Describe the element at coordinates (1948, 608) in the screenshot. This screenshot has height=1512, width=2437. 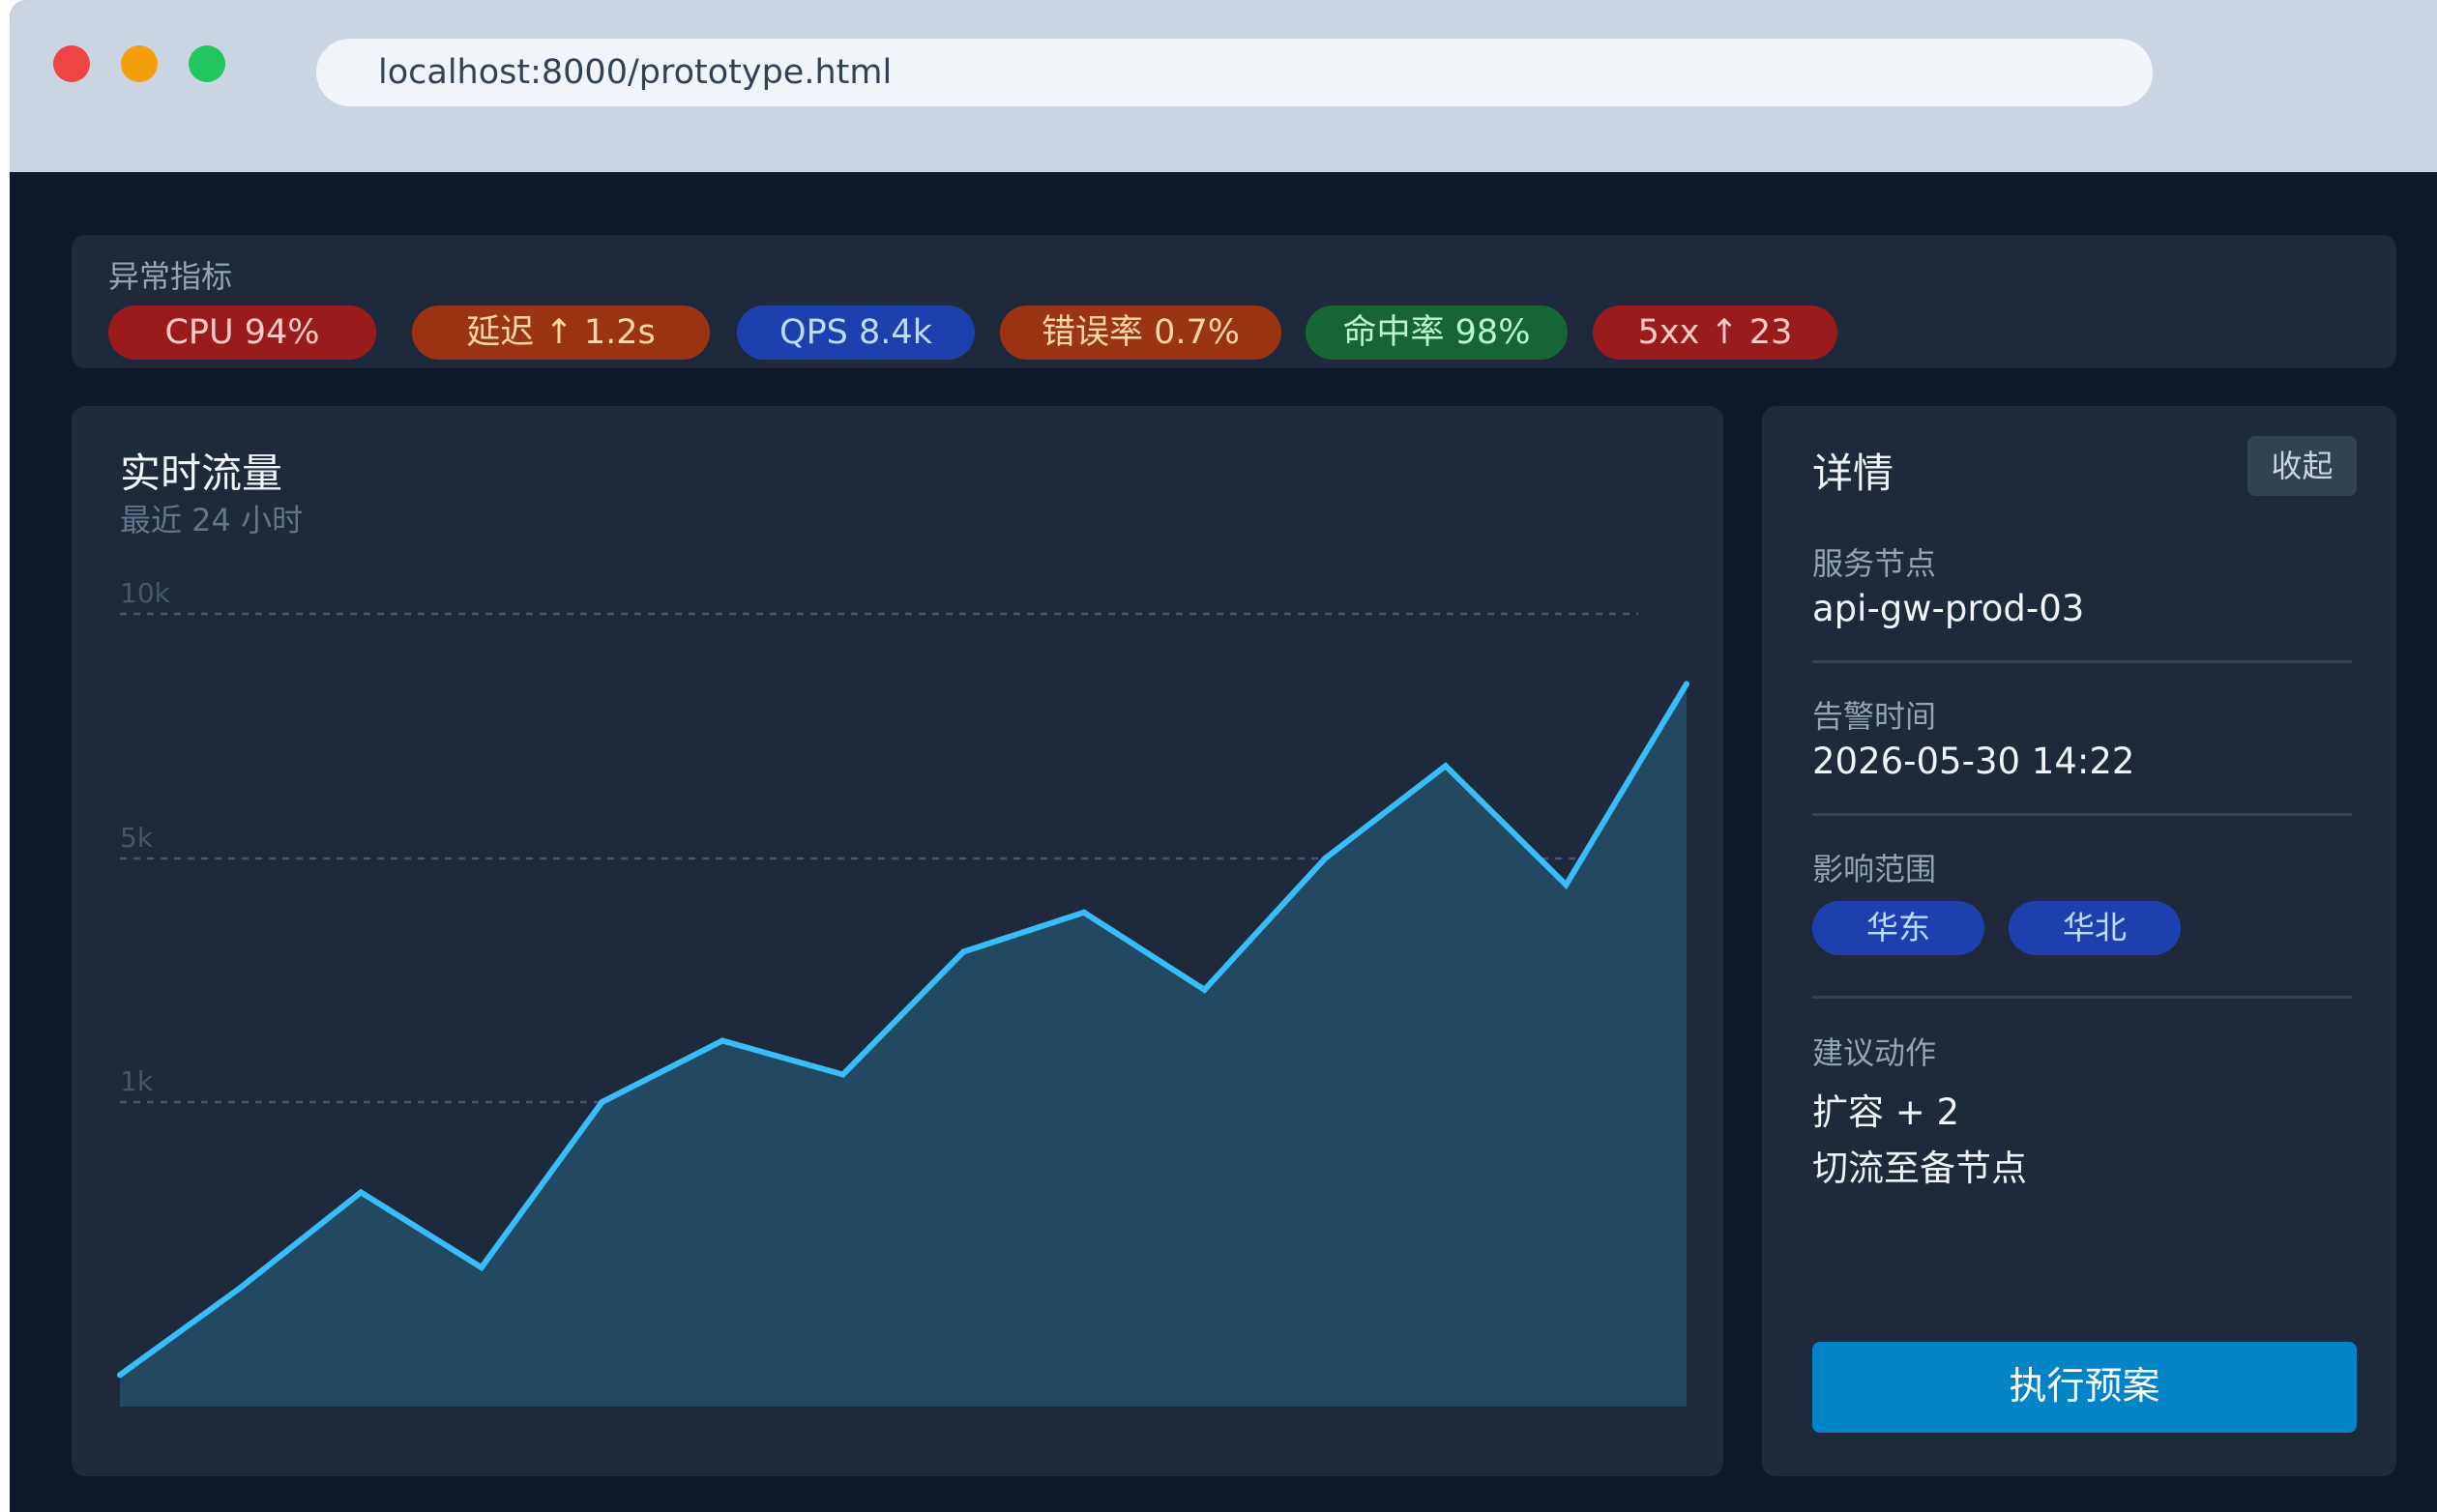
I see `node-value: api-gw-prod-03` at that location.